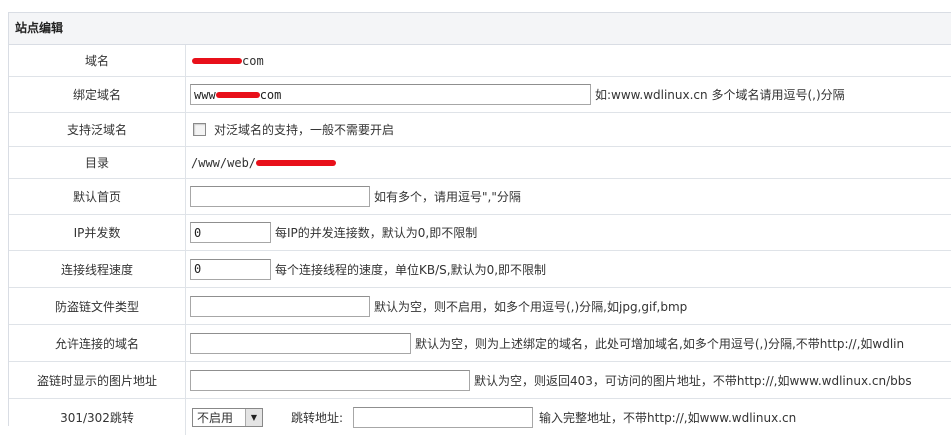 Image resolution: width=951 pixels, height=435 pixels. What do you see at coordinates (97, 380) in the screenshot?
I see `label-hotlink-image: 盗链时显示的图片地址` at bounding box center [97, 380].